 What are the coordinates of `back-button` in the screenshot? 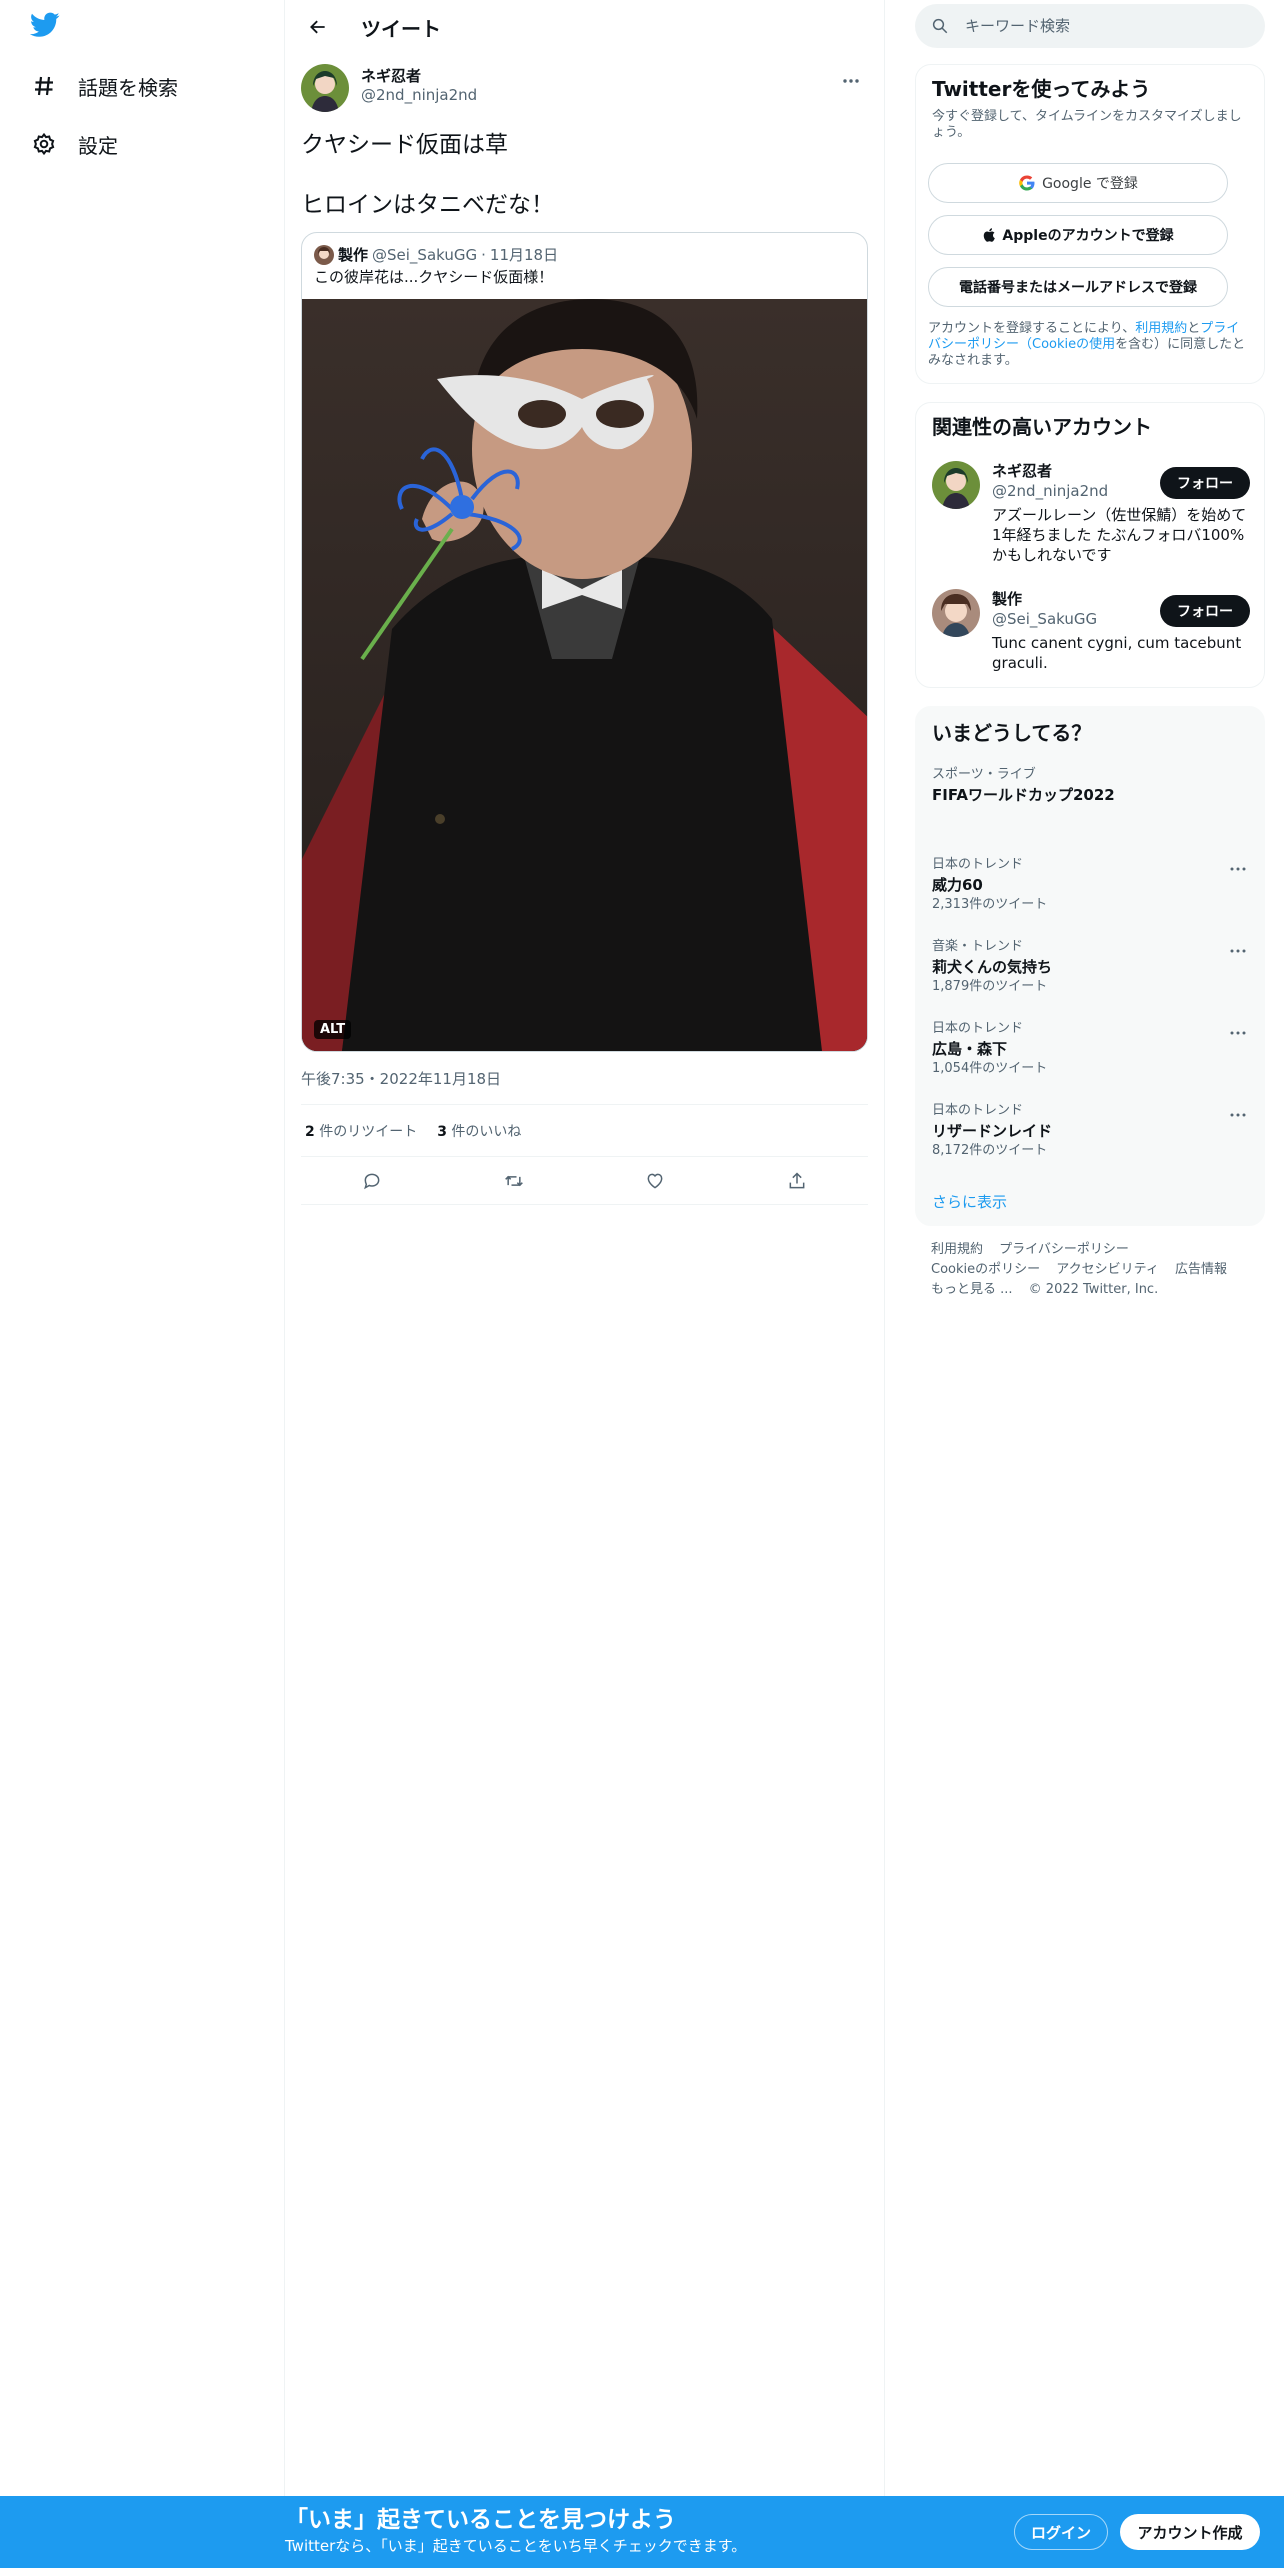 It's located at (318, 27).